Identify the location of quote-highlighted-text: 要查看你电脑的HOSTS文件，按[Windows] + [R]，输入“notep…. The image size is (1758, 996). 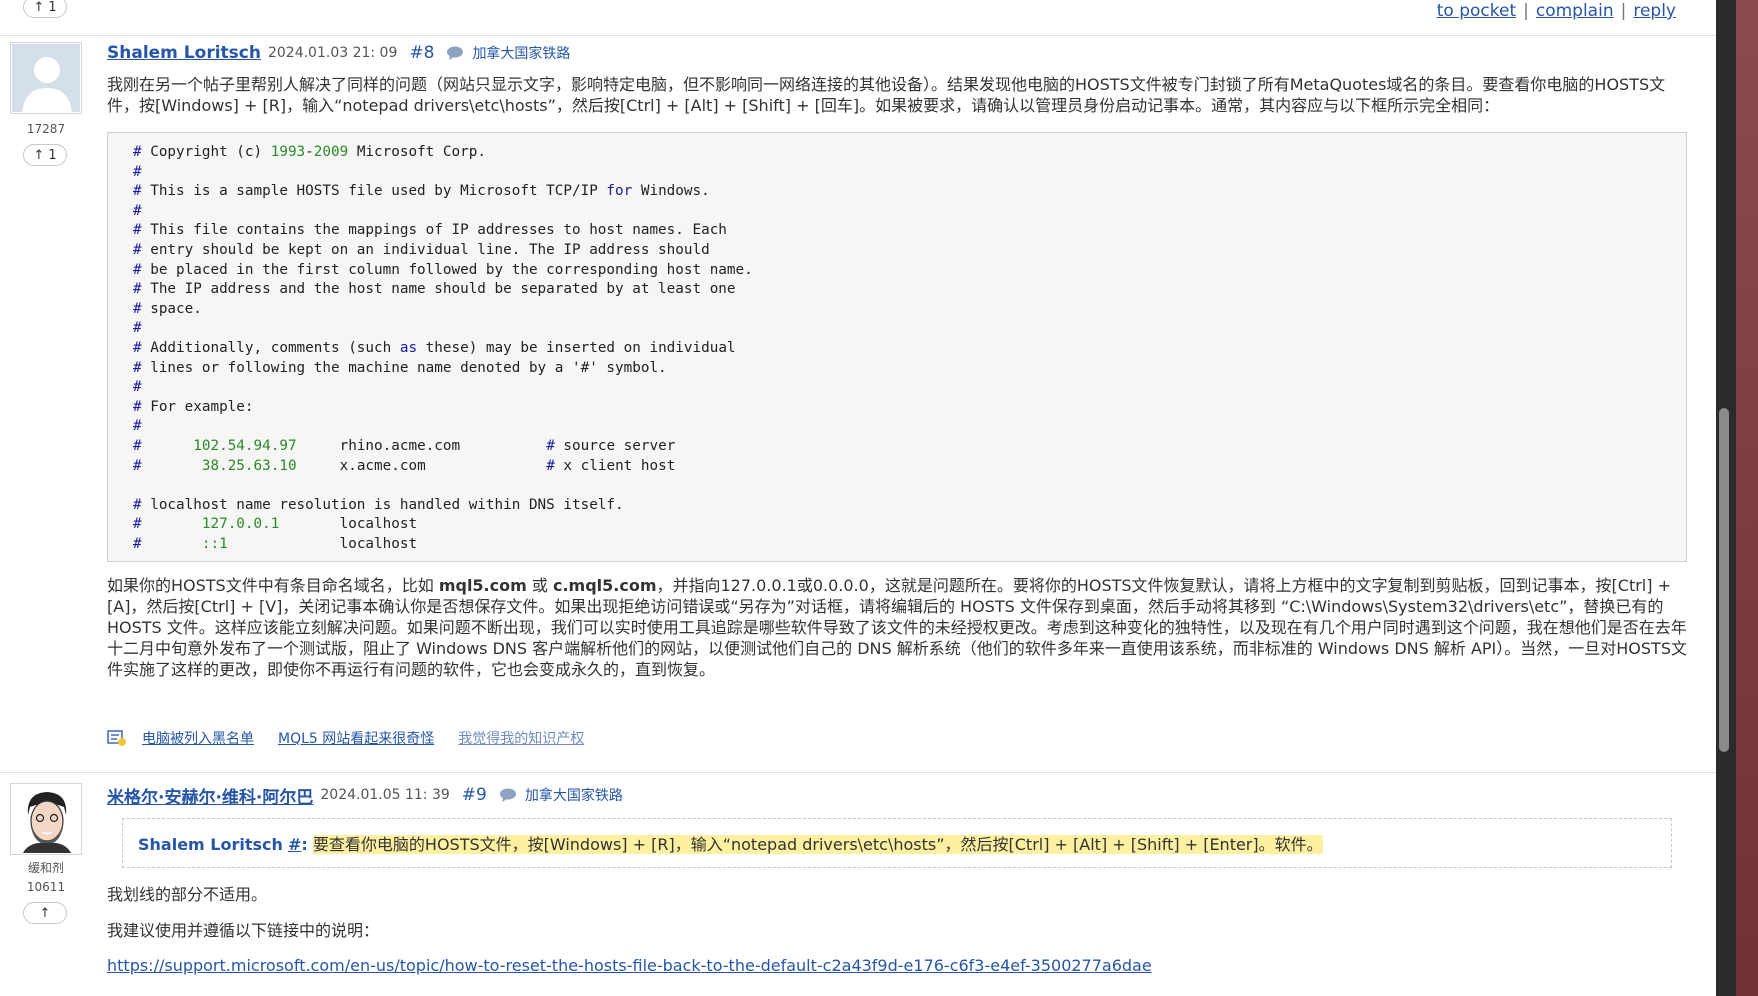
(817, 844).